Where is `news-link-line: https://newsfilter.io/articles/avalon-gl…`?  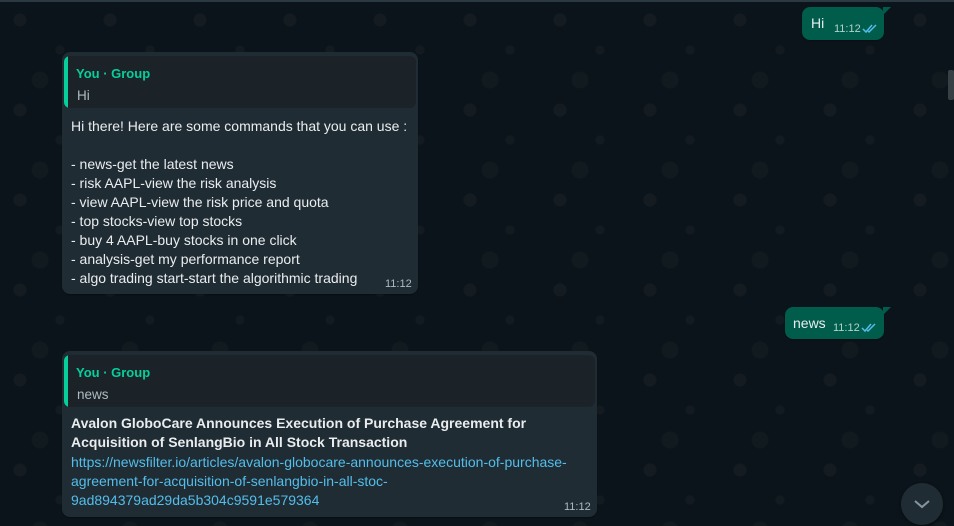
news-link-line: https://newsfilter.io/articles/avalon-gl… is located at coordinates (319, 462).